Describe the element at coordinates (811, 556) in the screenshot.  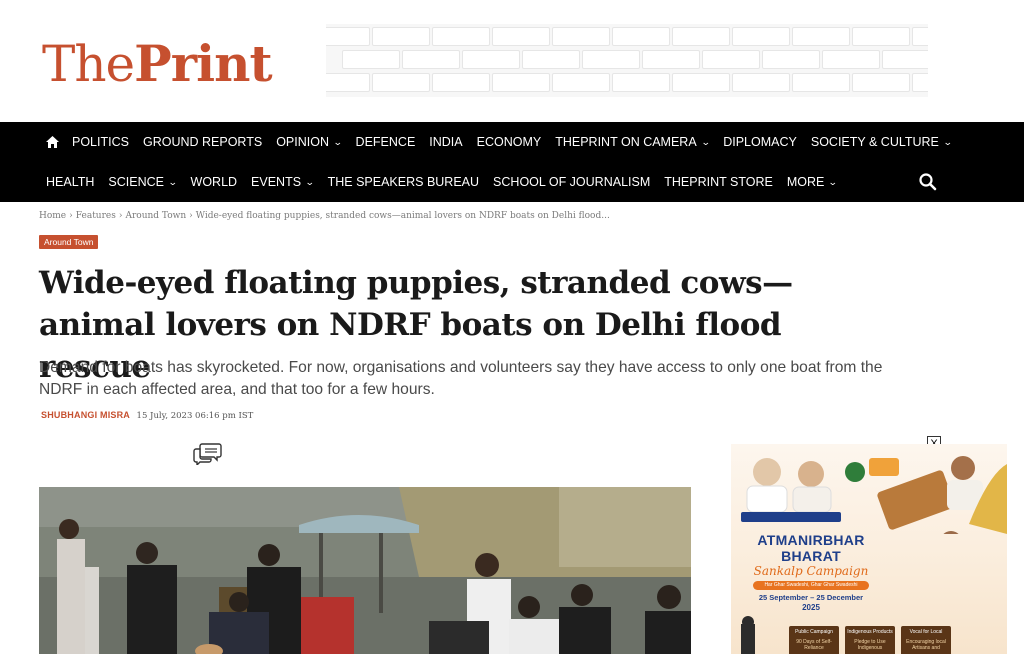
I see `ad-title-line2: BHARAT` at that location.